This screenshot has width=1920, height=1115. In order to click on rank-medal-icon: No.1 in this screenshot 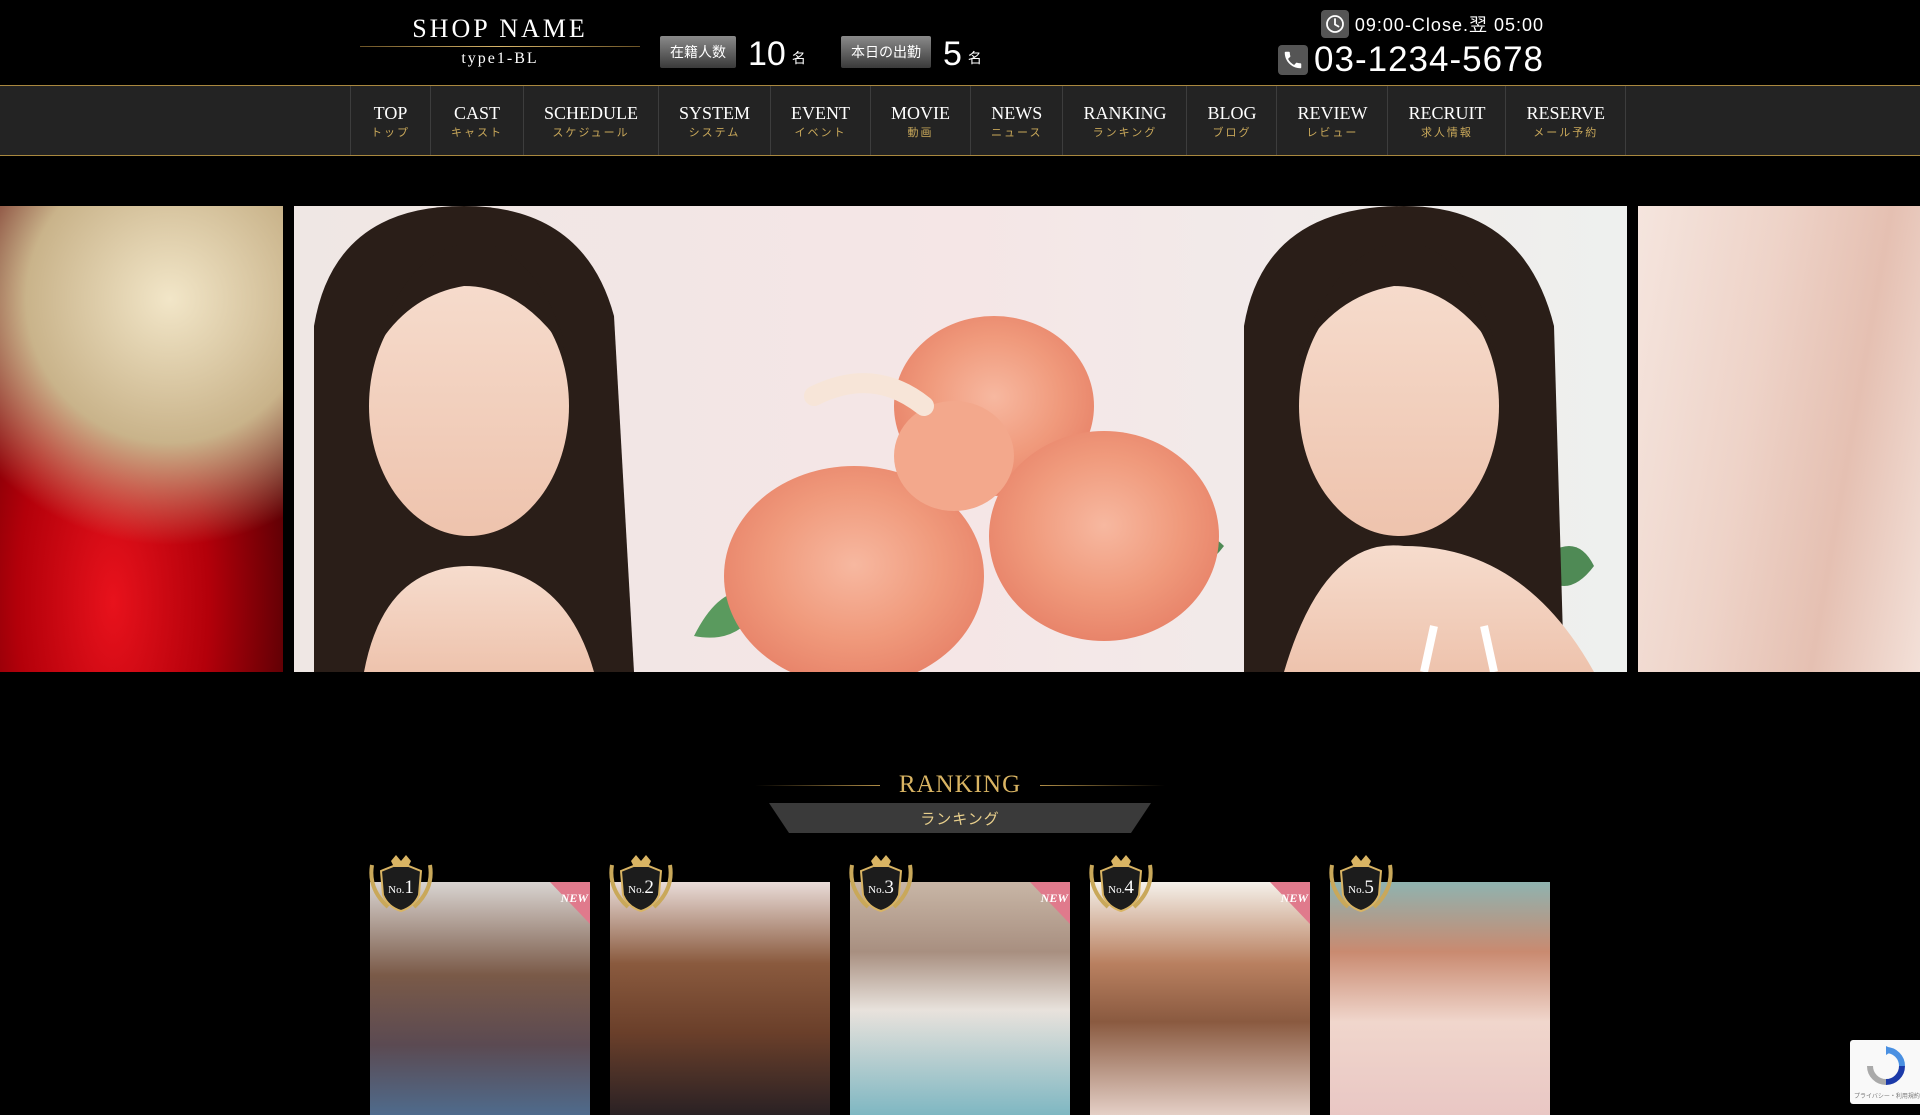, I will do `click(401, 885)`.